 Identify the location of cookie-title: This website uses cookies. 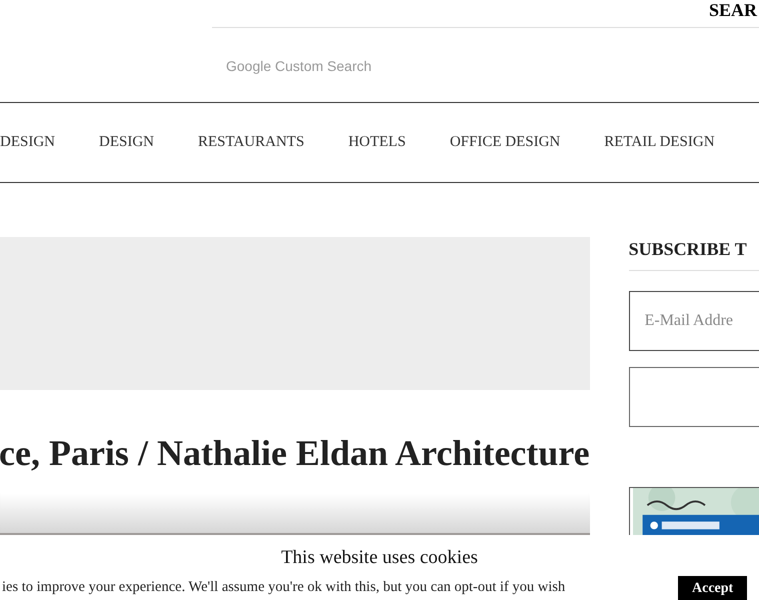
(379, 558).